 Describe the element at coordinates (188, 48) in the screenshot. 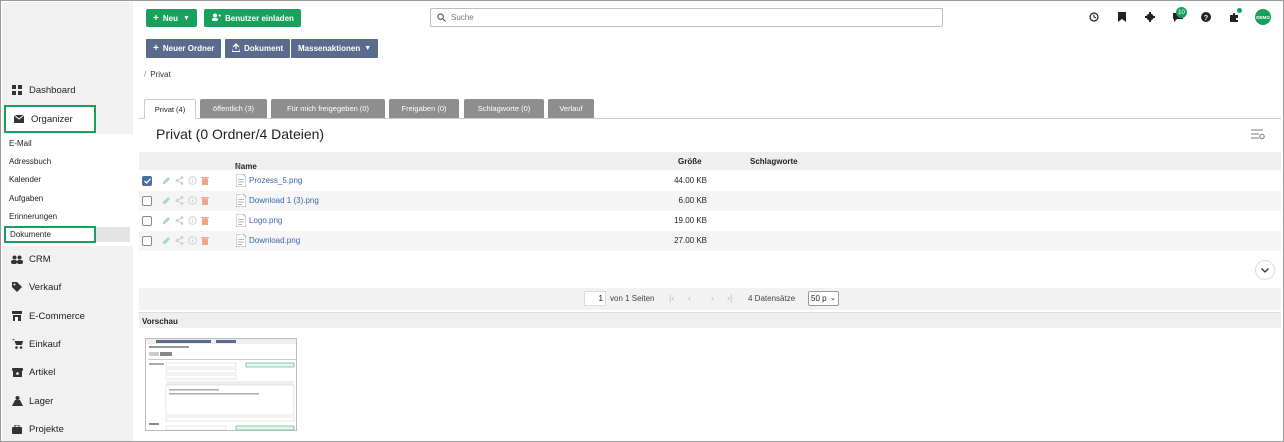

I see `new-folder-label: Neuer Ordner` at that location.